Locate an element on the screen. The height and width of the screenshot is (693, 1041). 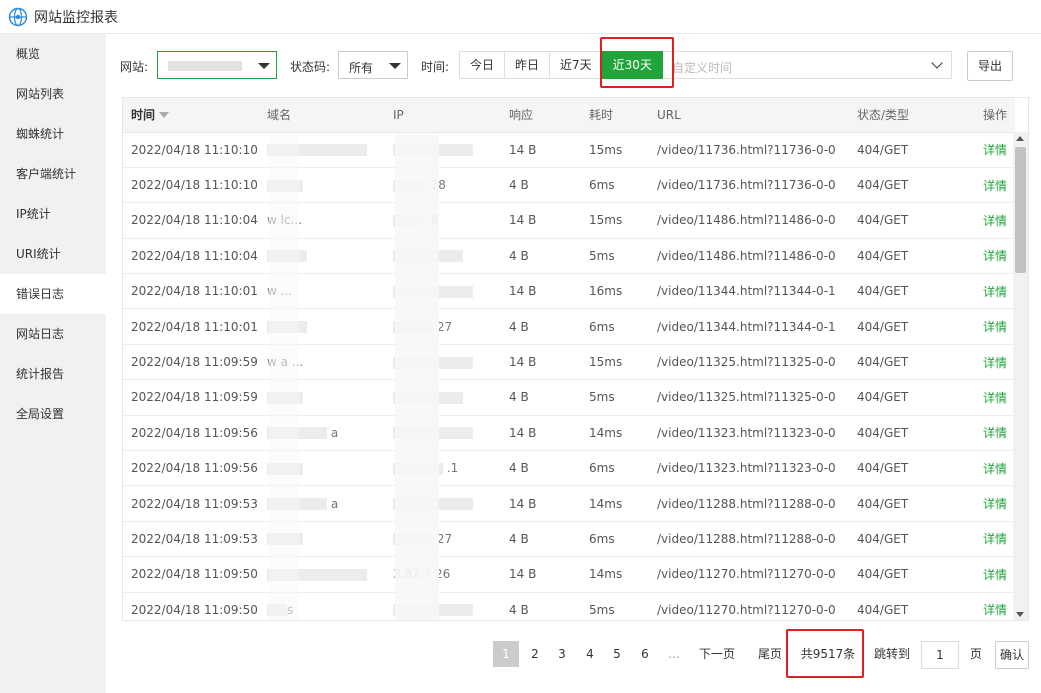
time-7days-button: 近7天 is located at coordinates (576, 65).